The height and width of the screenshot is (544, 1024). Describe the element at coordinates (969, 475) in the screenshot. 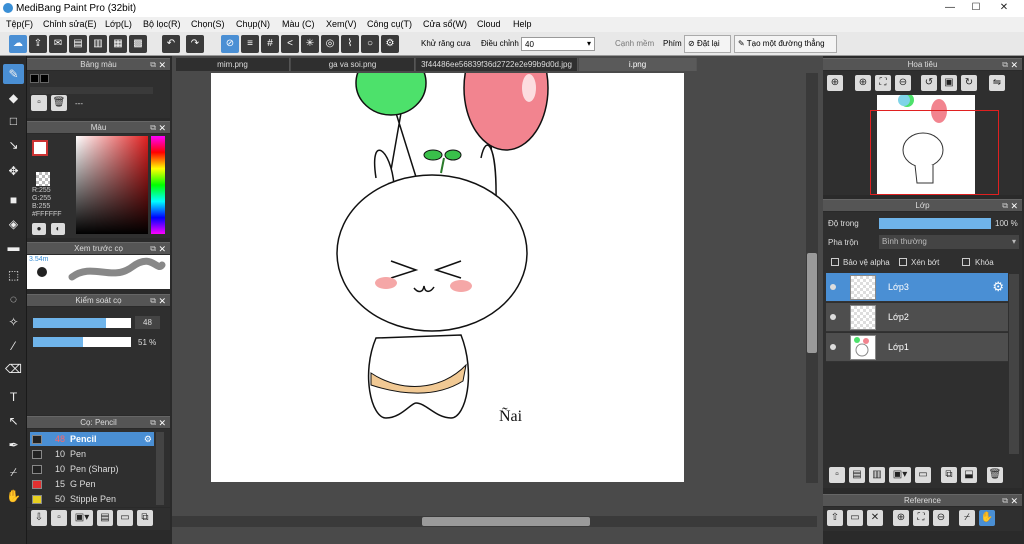

I see `merge-icon: ⬓` at that location.